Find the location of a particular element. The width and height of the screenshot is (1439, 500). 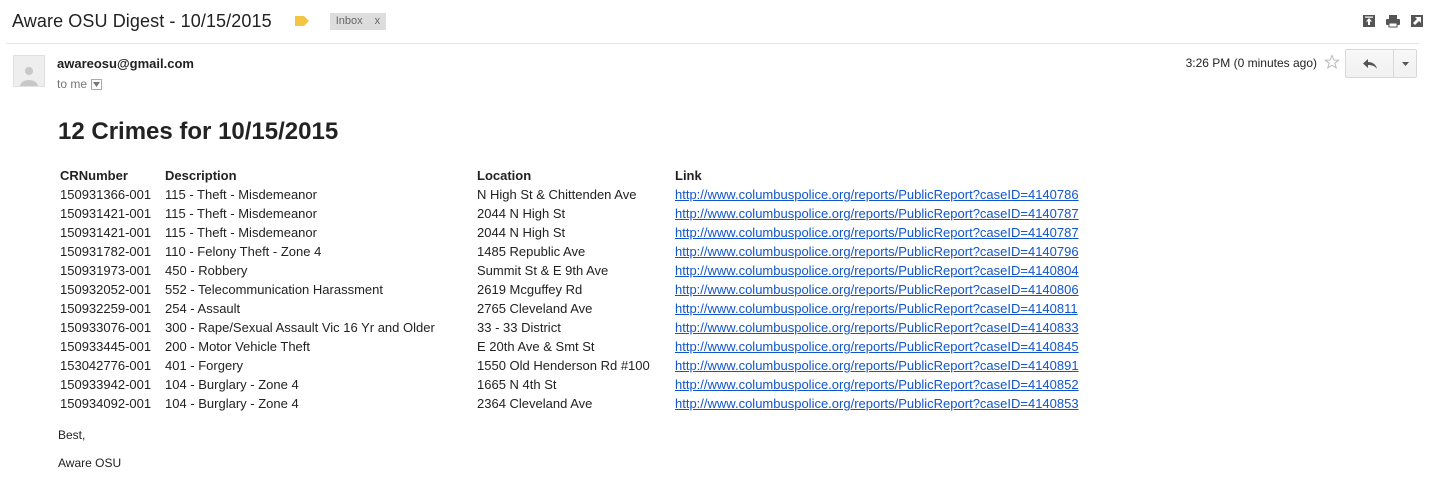

label-tag-icon is located at coordinates (302, 21).